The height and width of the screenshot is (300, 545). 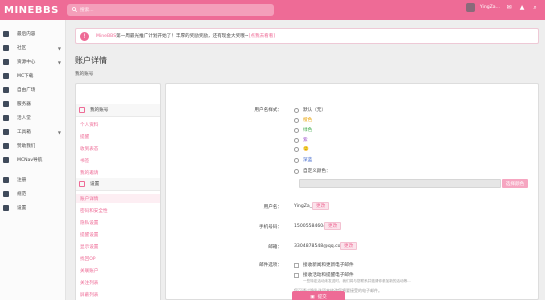 What do you see at coordinates (24, 104) in the screenshot?
I see `sidebar-item-label: 服务器` at bounding box center [24, 104].